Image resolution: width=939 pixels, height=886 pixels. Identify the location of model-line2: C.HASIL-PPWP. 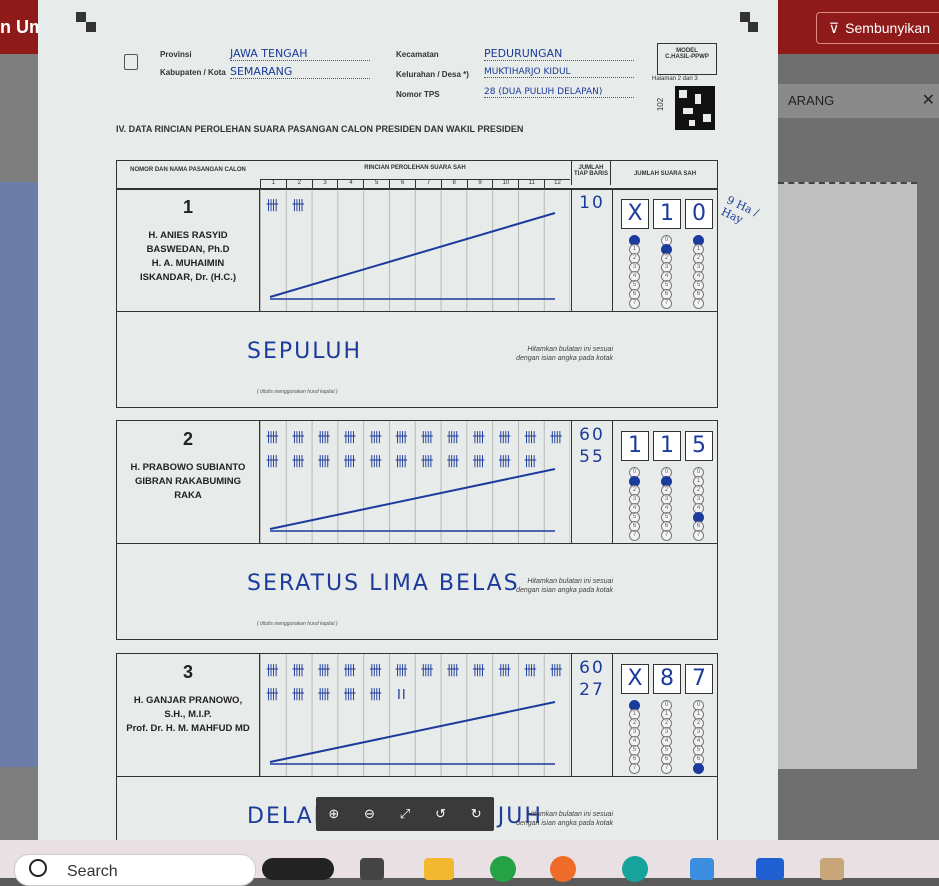
(687, 57).